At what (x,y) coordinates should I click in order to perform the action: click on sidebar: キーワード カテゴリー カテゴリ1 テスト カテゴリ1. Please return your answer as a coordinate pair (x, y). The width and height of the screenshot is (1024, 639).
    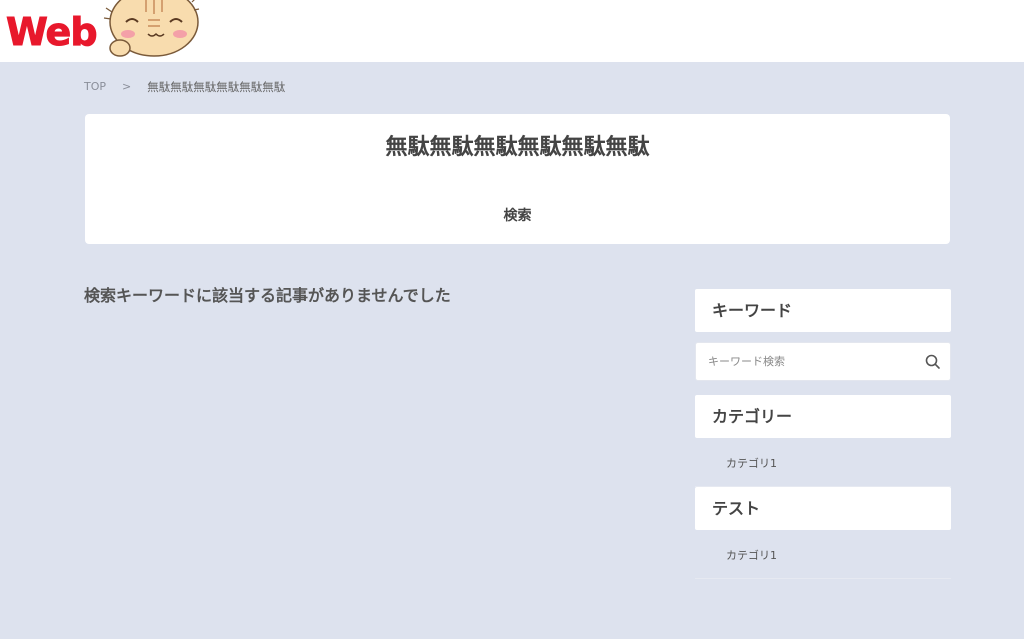
    Looking at the image, I should click on (823, 434).